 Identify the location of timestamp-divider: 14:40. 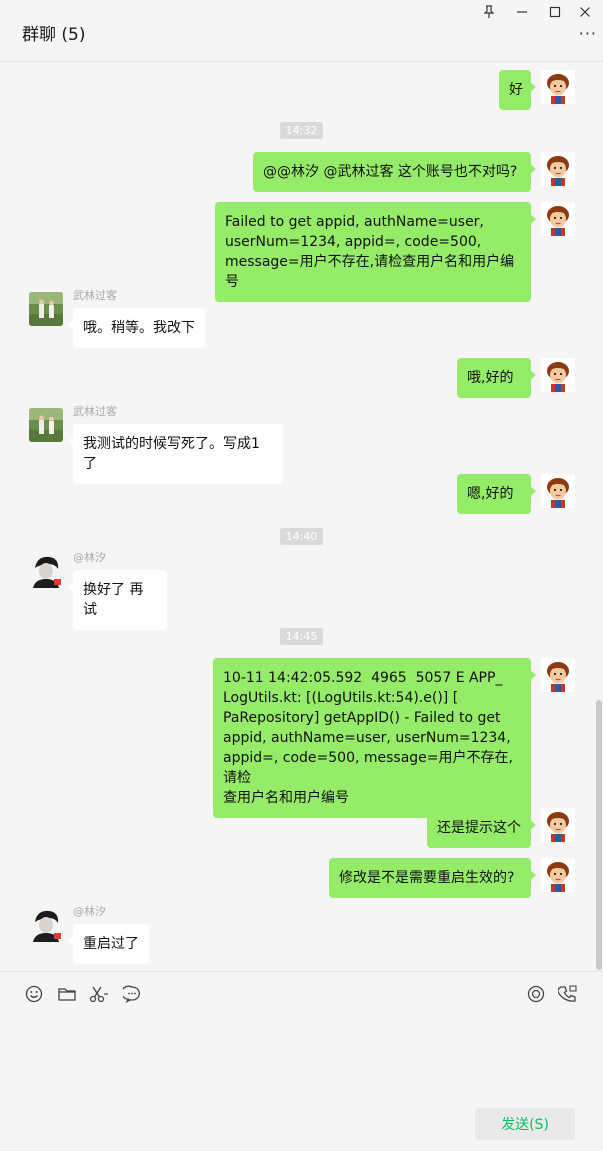
(301, 536).